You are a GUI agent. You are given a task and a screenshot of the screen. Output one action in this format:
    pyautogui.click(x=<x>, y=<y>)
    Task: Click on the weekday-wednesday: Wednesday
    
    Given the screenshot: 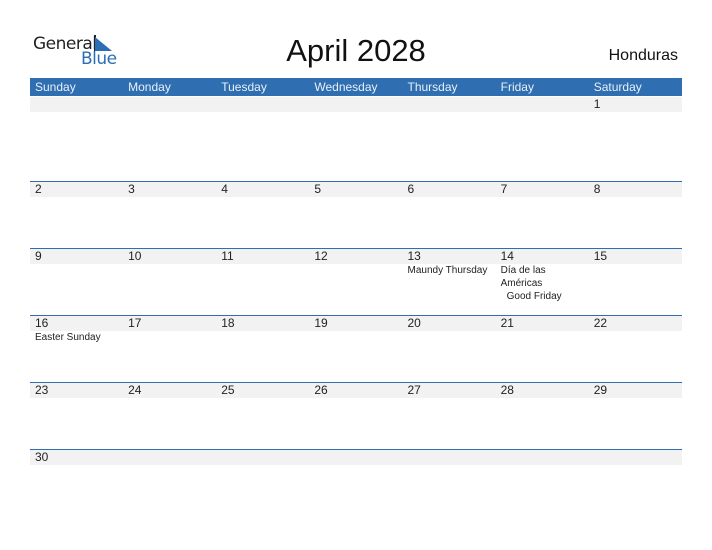 What is the action you would take?
    pyautogui.click(x=346, y=87)
    